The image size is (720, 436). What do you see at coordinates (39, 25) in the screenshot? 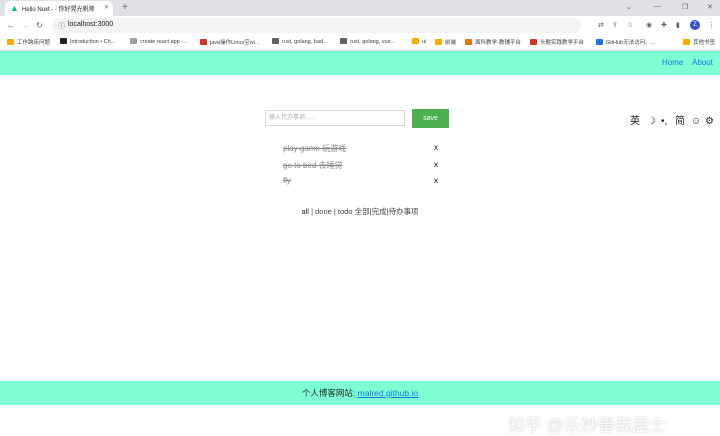
I see `reload-icon: ↻` at bounding box center [39, 25].